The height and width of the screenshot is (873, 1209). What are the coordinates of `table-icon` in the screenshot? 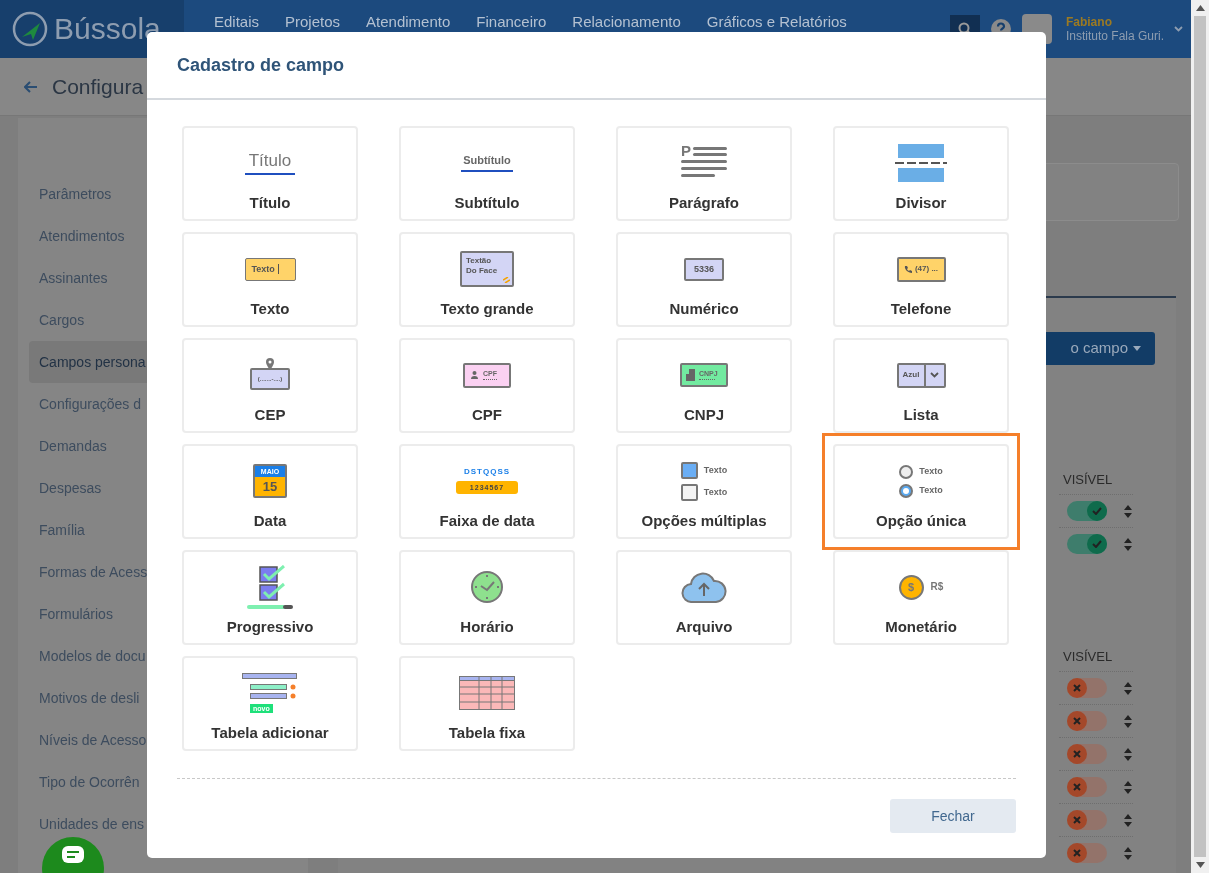 It's located at (487, 693).